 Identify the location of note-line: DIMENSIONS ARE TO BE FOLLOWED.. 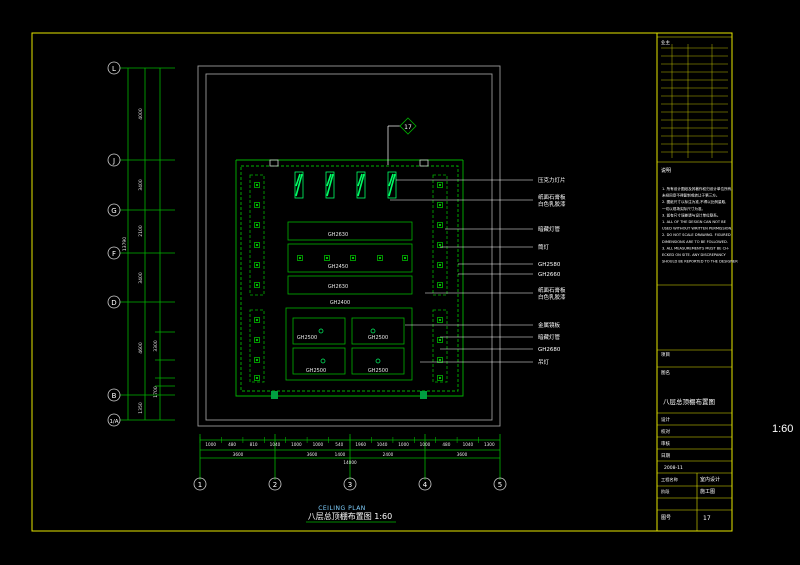
(695, 242).